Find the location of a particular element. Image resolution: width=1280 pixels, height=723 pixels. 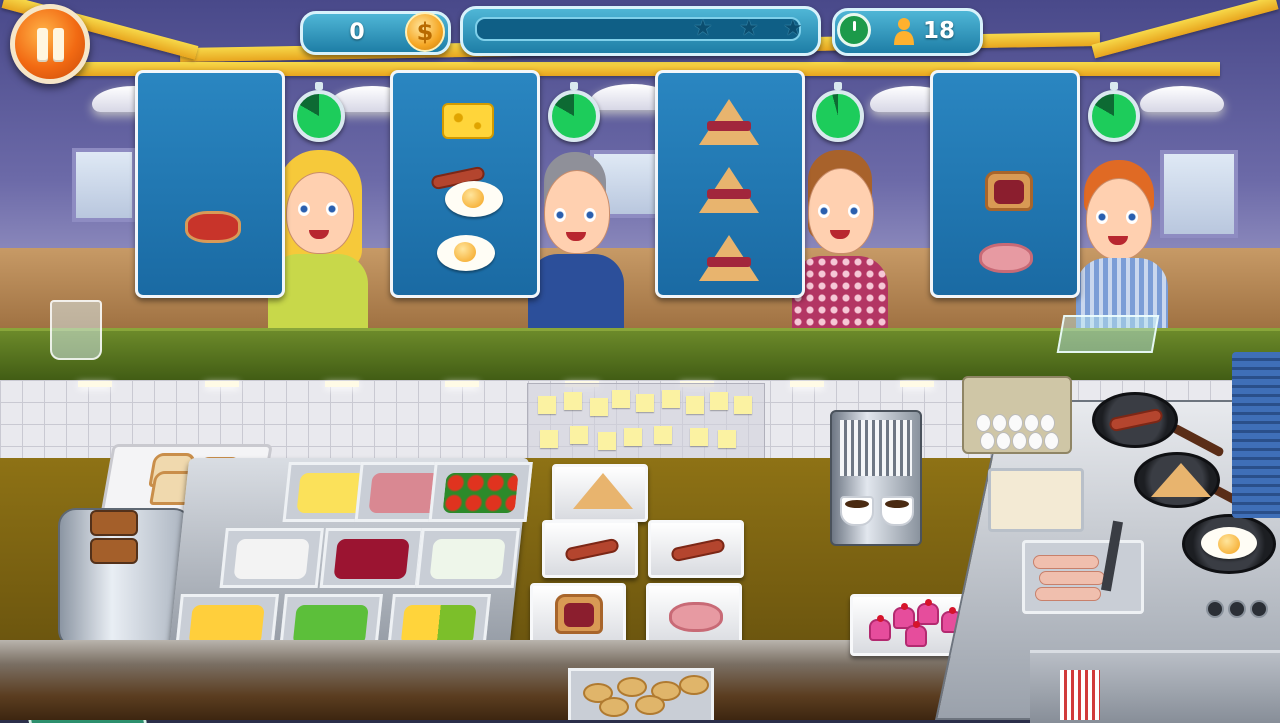

customer-grandma is located at coordinates (576, 242).